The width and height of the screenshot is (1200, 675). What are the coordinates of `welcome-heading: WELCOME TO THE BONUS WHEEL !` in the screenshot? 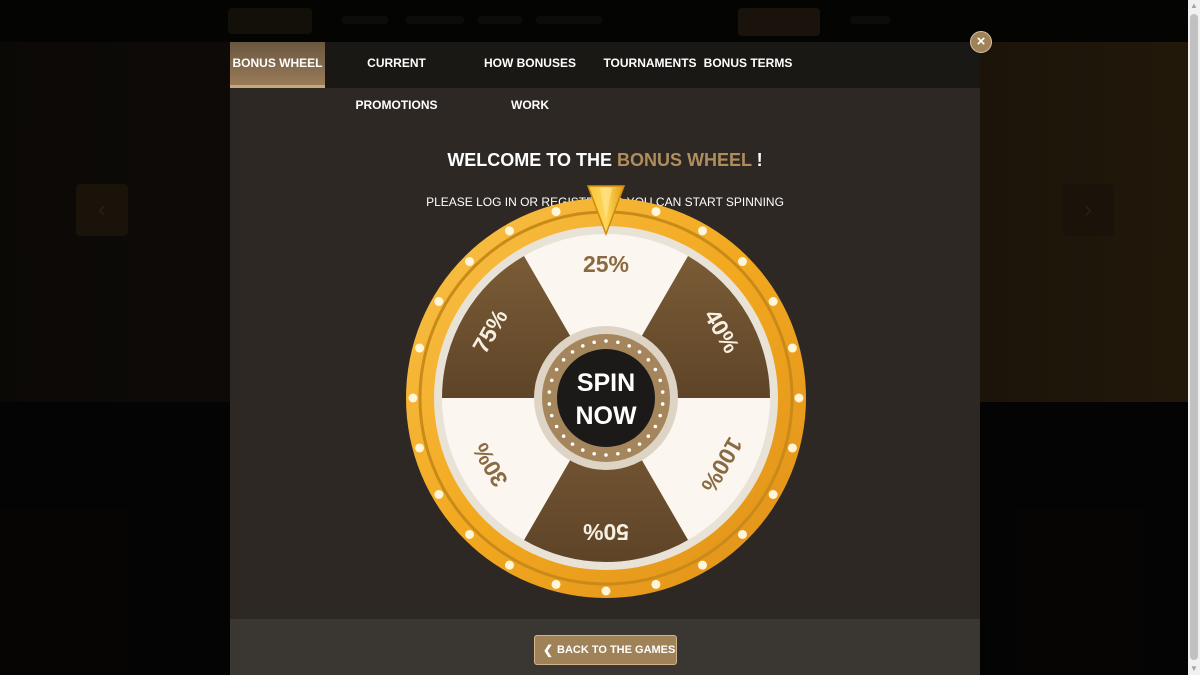 It's located at (605, 160).